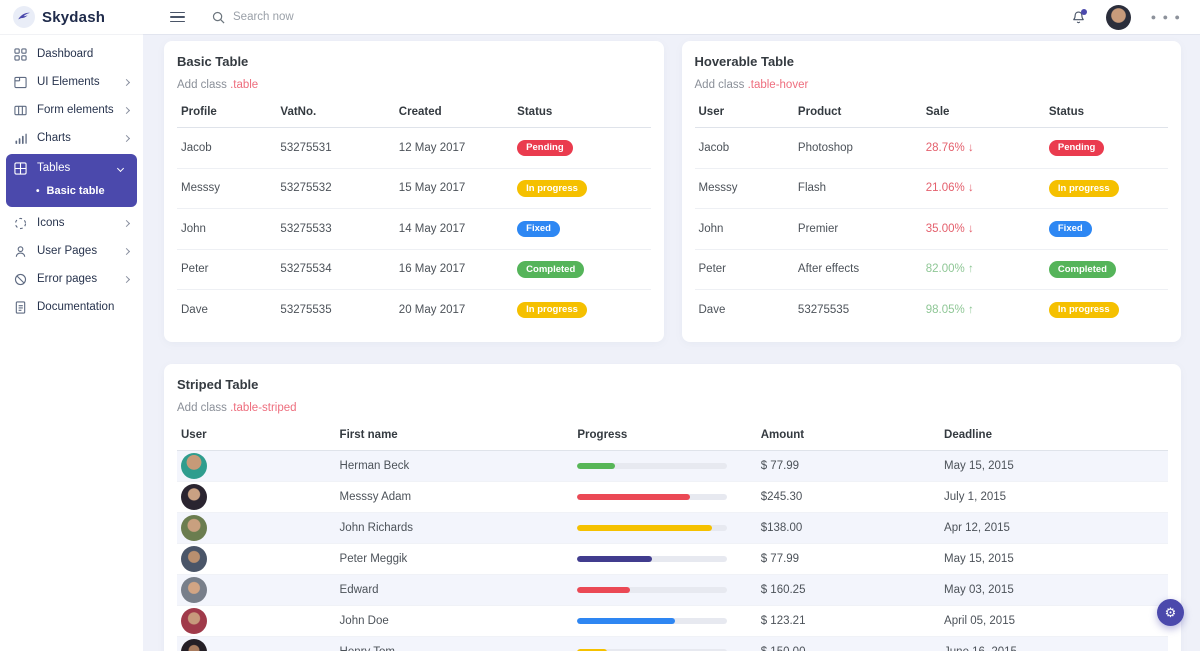  What do you see at coordinates (21, 110) in the screenshot?
I see `columns-icon` at bounding box center [21, 110].